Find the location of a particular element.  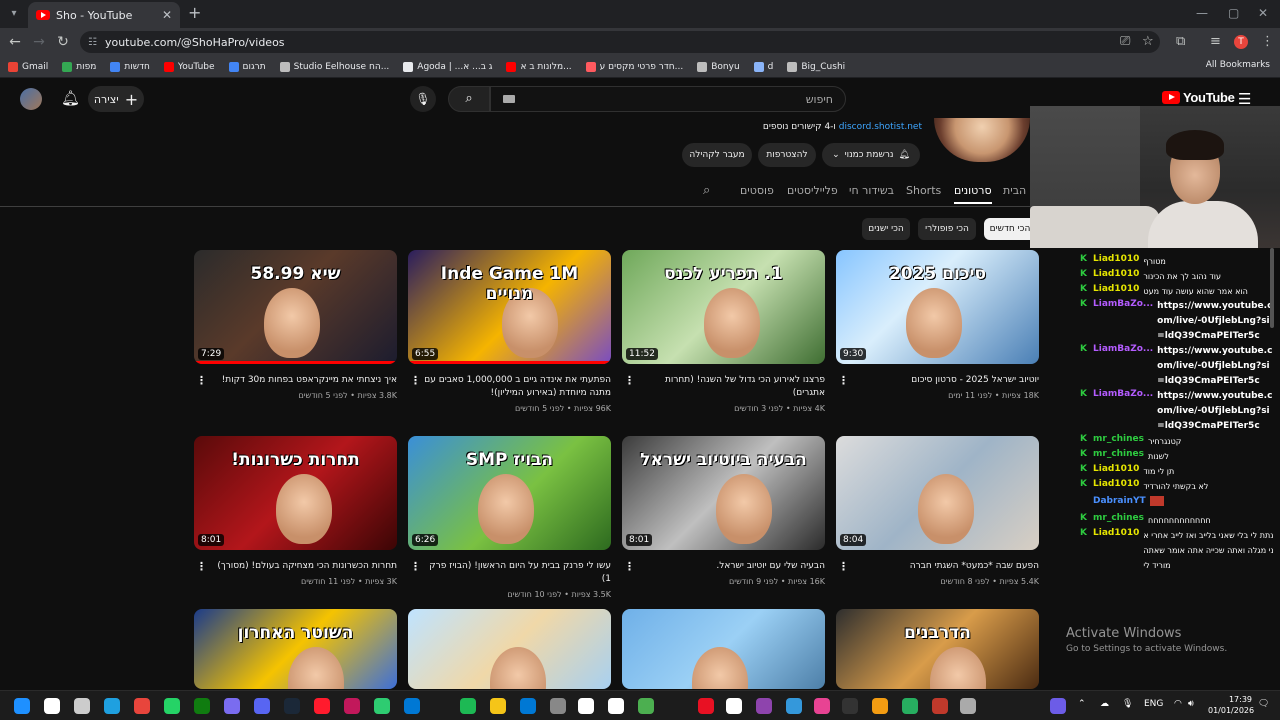

voice-search-icon: 🎙︎ is located at coordinates (423, 99).